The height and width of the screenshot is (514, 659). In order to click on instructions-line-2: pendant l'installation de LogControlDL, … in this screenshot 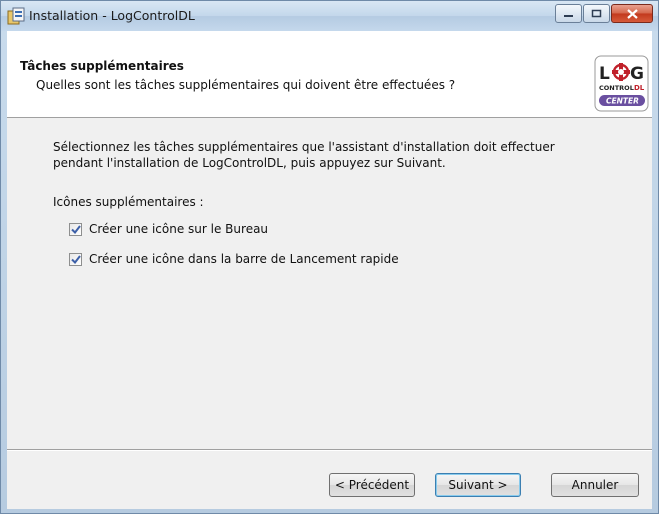, I will do `click(249, 163)`.